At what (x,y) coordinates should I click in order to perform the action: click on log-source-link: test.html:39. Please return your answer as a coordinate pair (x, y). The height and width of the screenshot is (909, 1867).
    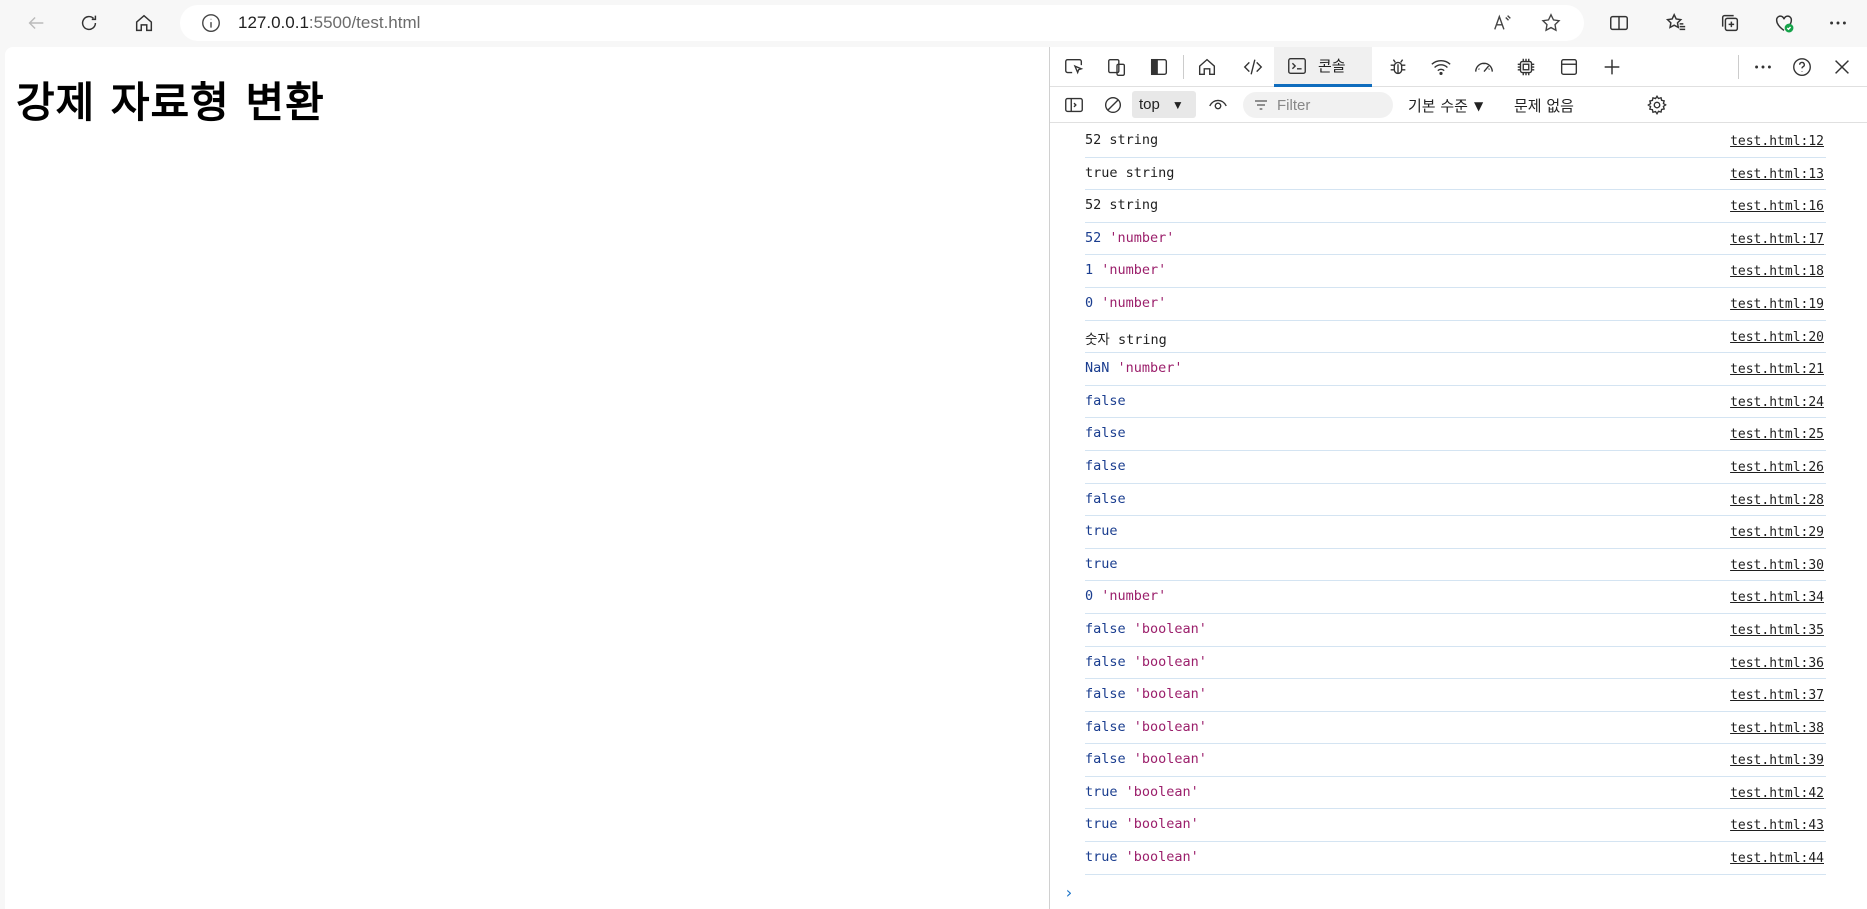
    Looking at the image, I should click on (1777, 760).